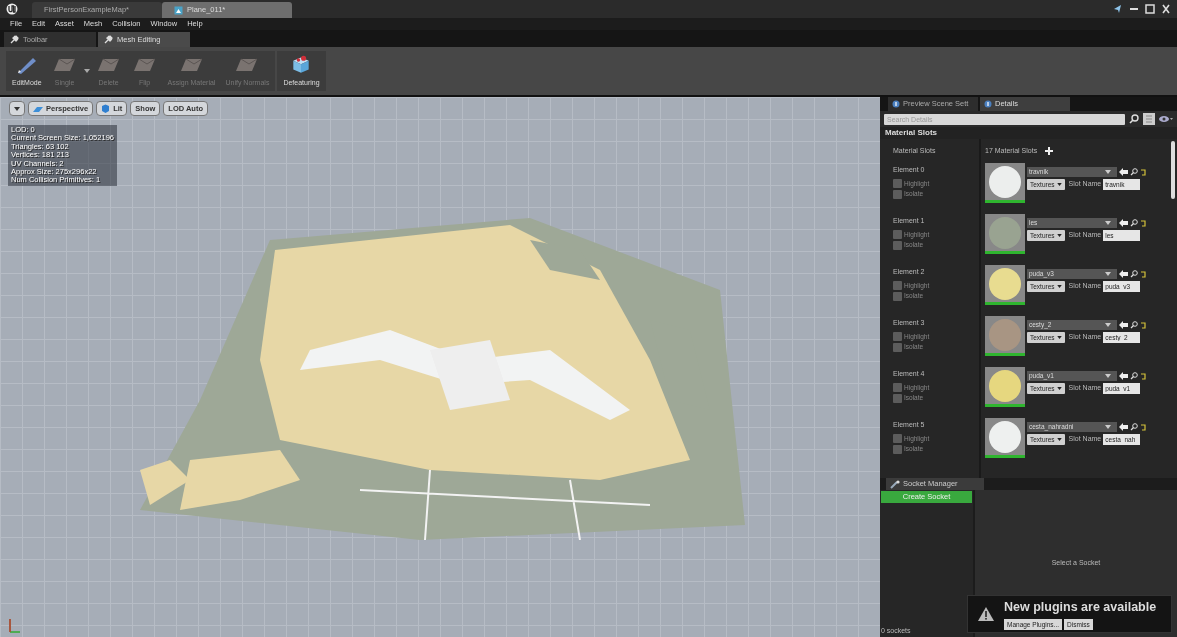  What do you see at coordinates (1028, 133) in the screenshot?
I see `section-header: Material Slots` at bounding box center [1028, 133].